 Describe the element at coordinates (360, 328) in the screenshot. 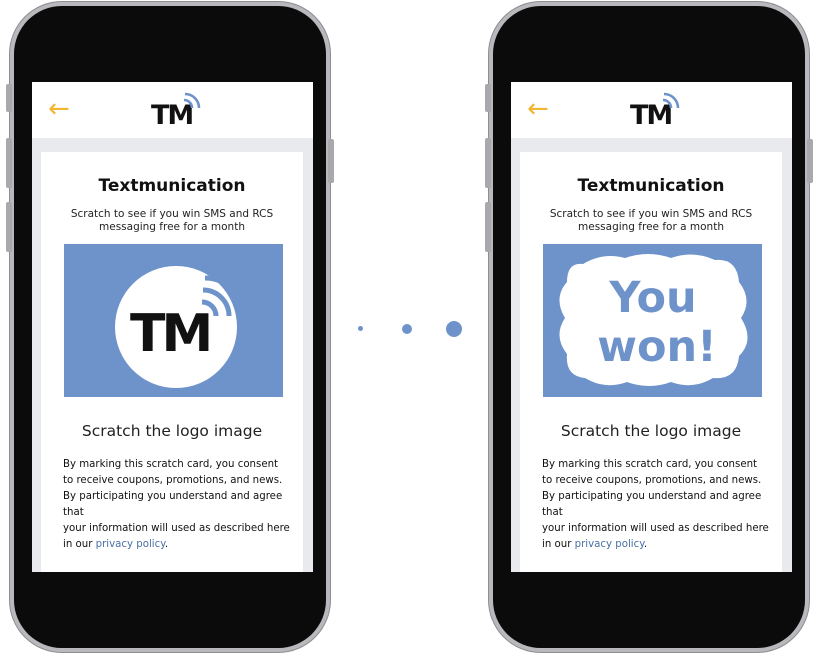

I see `progress-dot-small` at that location.